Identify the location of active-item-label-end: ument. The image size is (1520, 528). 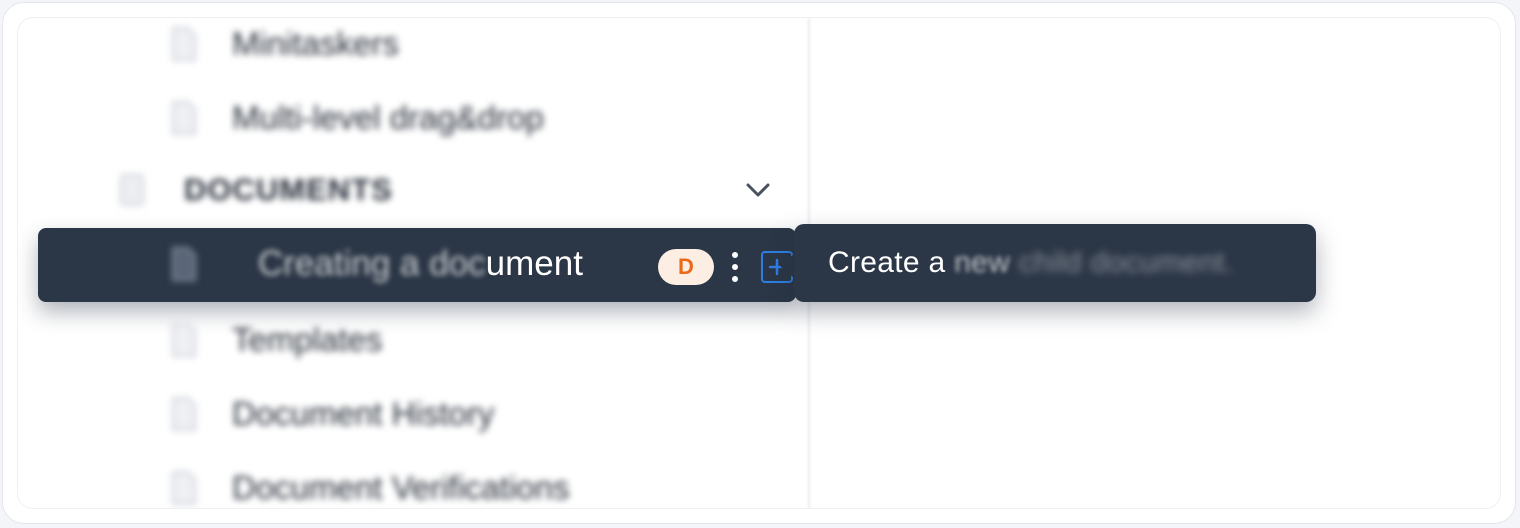
(534, 263).